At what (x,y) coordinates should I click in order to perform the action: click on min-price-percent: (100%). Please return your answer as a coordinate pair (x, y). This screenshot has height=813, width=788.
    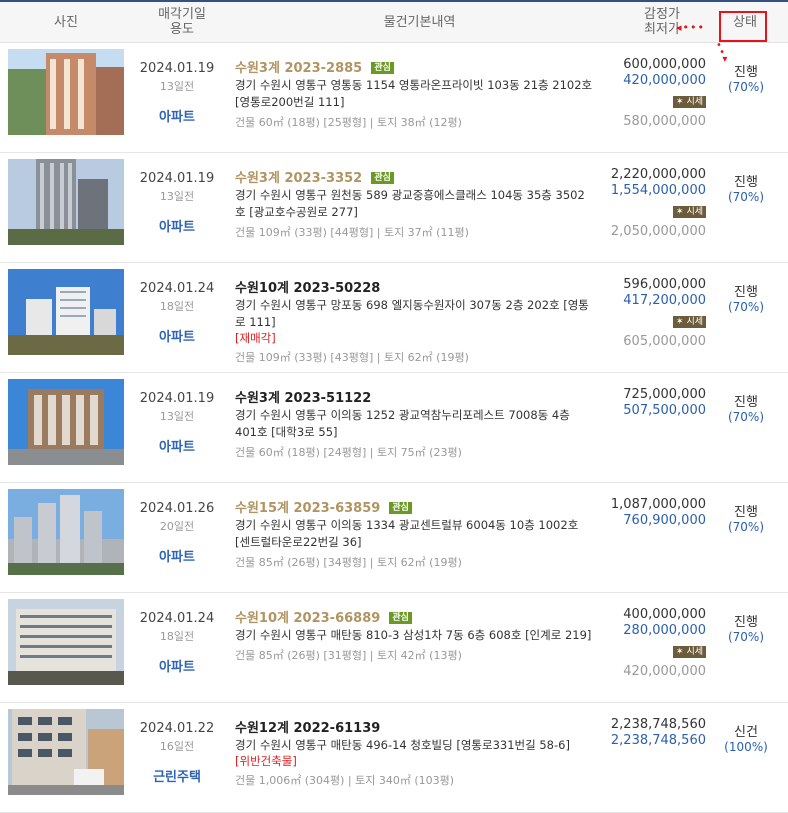
    Looking at the image, I should click on (746, 747).